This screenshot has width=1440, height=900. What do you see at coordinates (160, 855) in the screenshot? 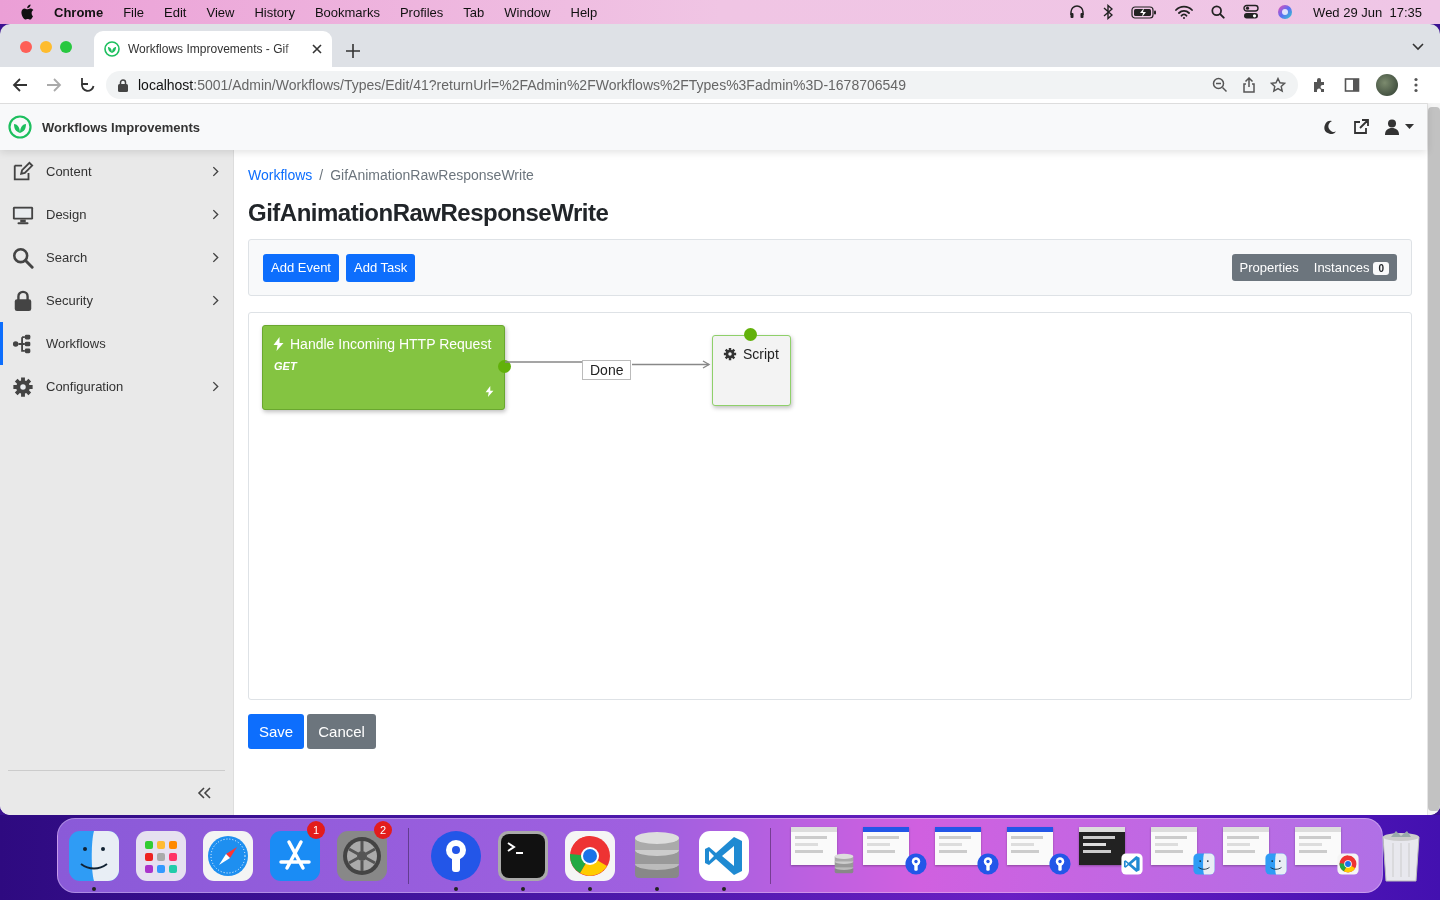
I see `launchpad-app-icon` at bounding box center [160, 855].